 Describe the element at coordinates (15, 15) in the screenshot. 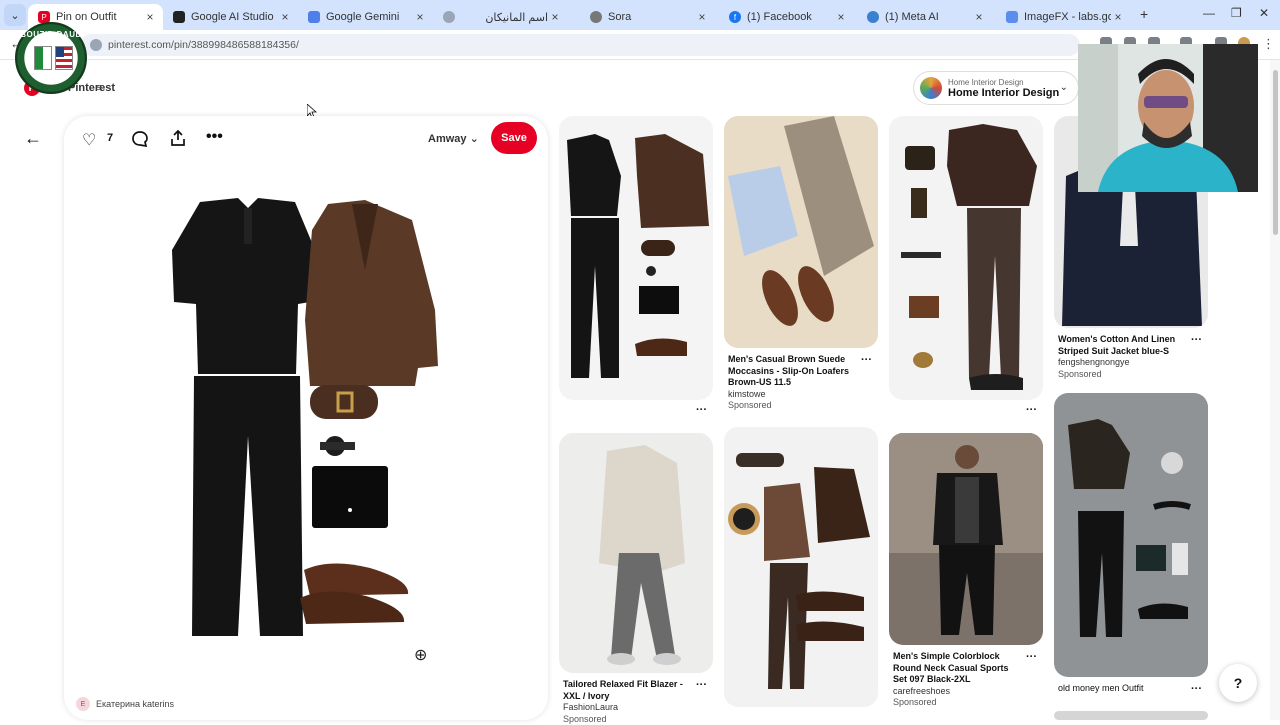

I see `tab-search-button: ⌄` at that location.